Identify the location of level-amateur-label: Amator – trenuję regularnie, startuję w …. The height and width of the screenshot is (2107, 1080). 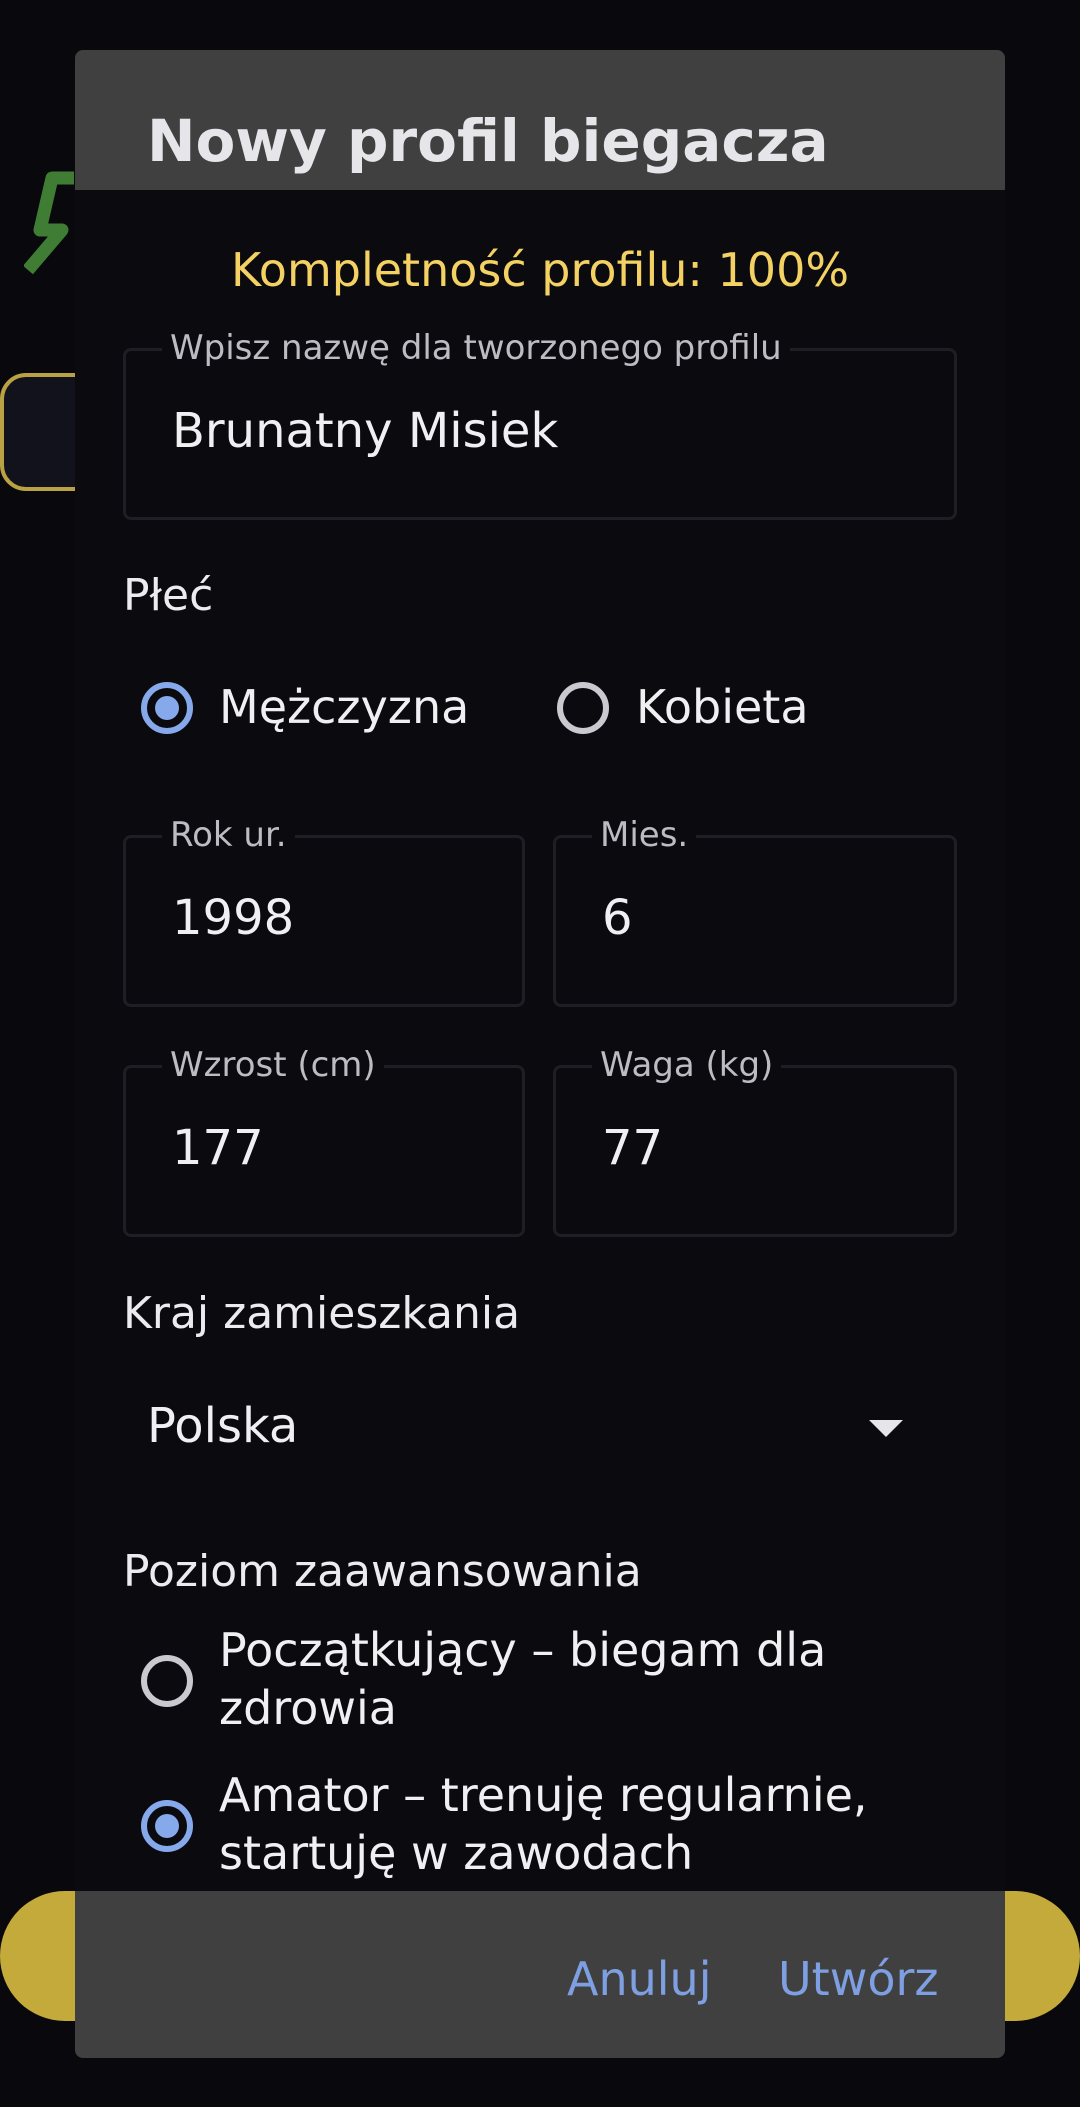
(559, 1824).